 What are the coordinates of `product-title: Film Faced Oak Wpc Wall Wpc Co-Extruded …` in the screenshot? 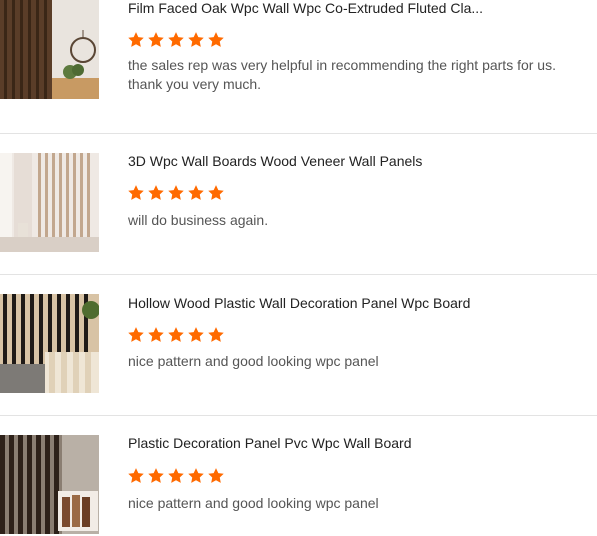 It's located at (353, 8).